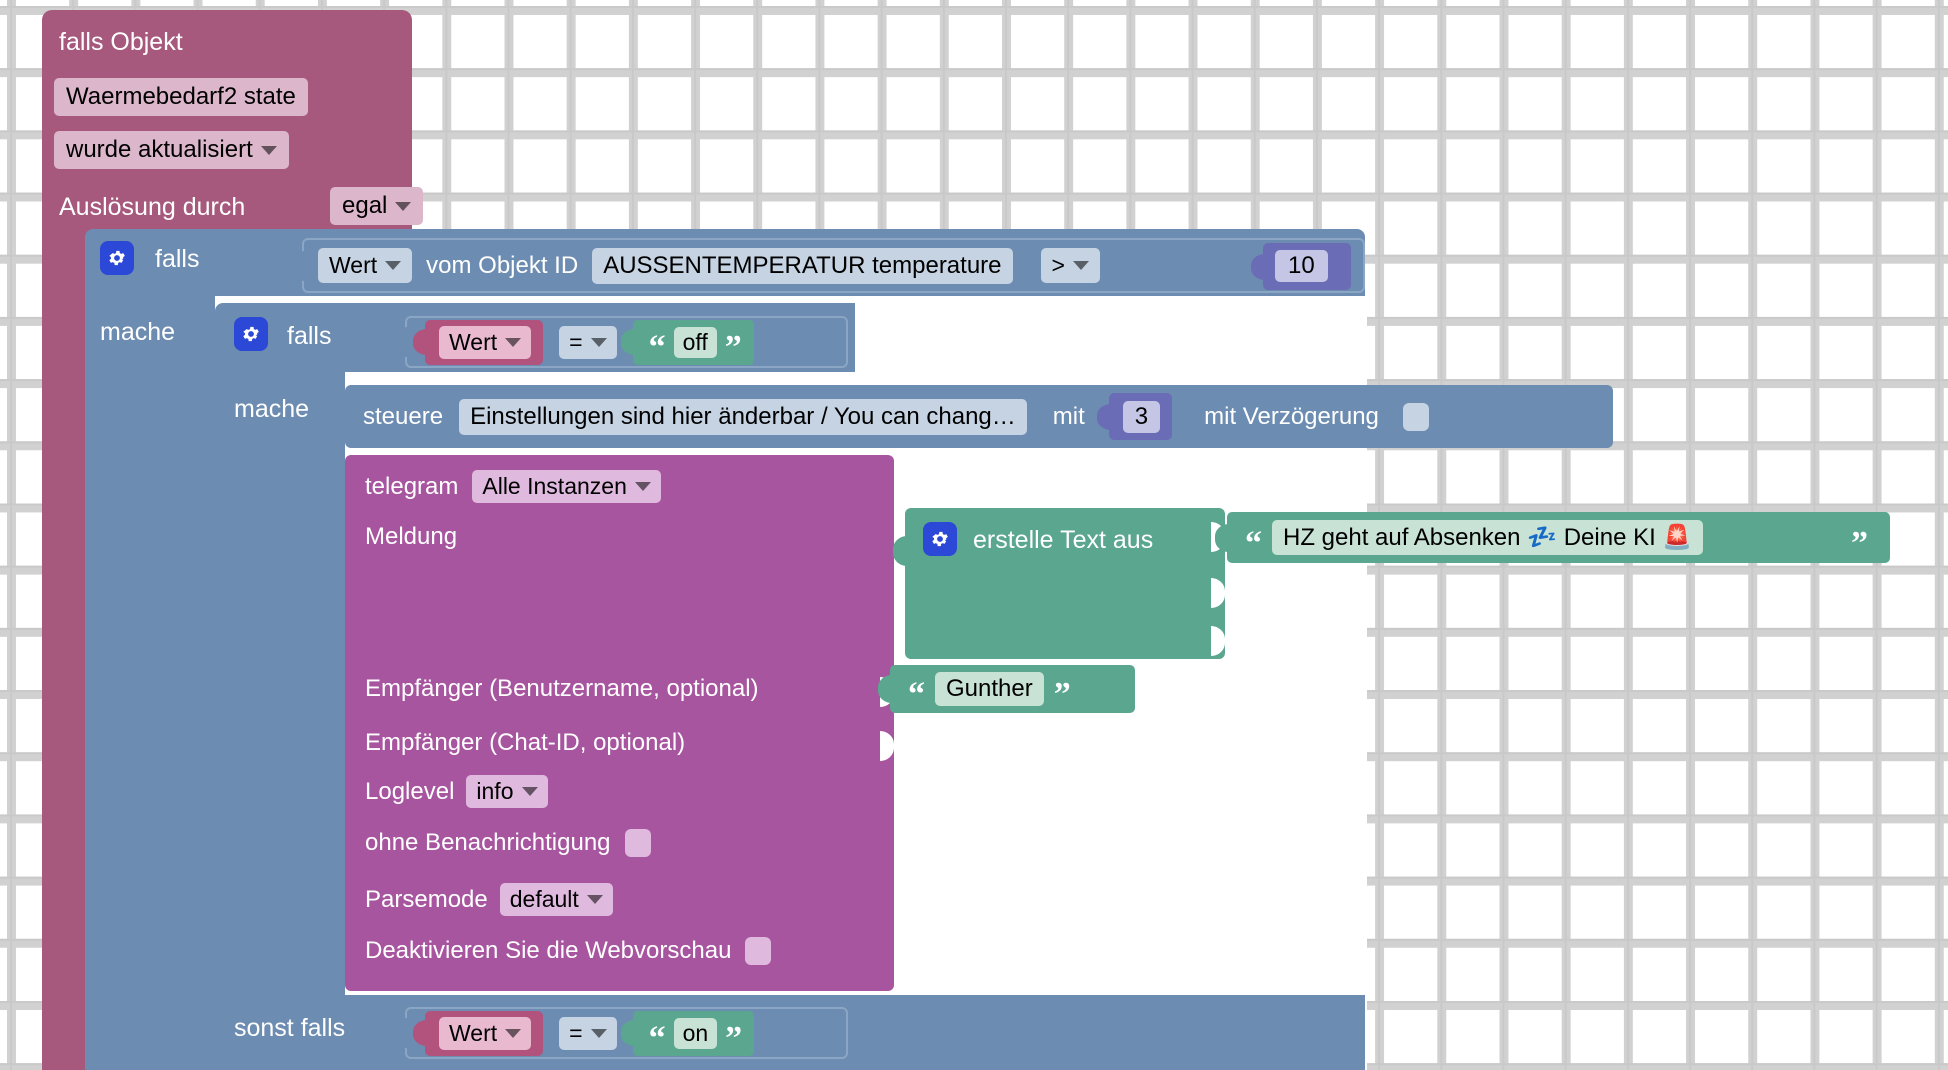 This screenshot has height=1070, width=1948. I want to click on text-literal-block-message: “ HZ geht auf Absenken 💤 Deine KI 🚨 ”, so click(1552, 537).